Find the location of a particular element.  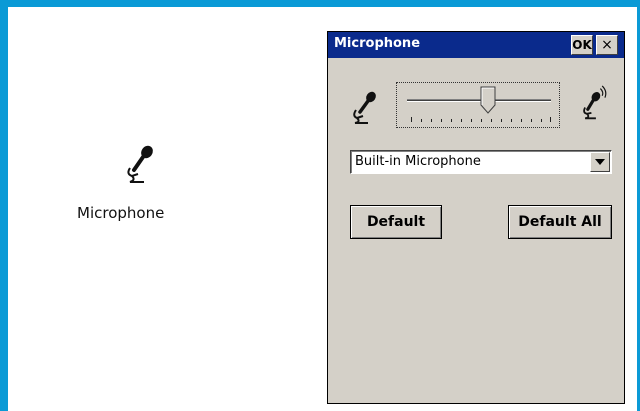

chevron-down-icon is located at coordinates (600, 162).